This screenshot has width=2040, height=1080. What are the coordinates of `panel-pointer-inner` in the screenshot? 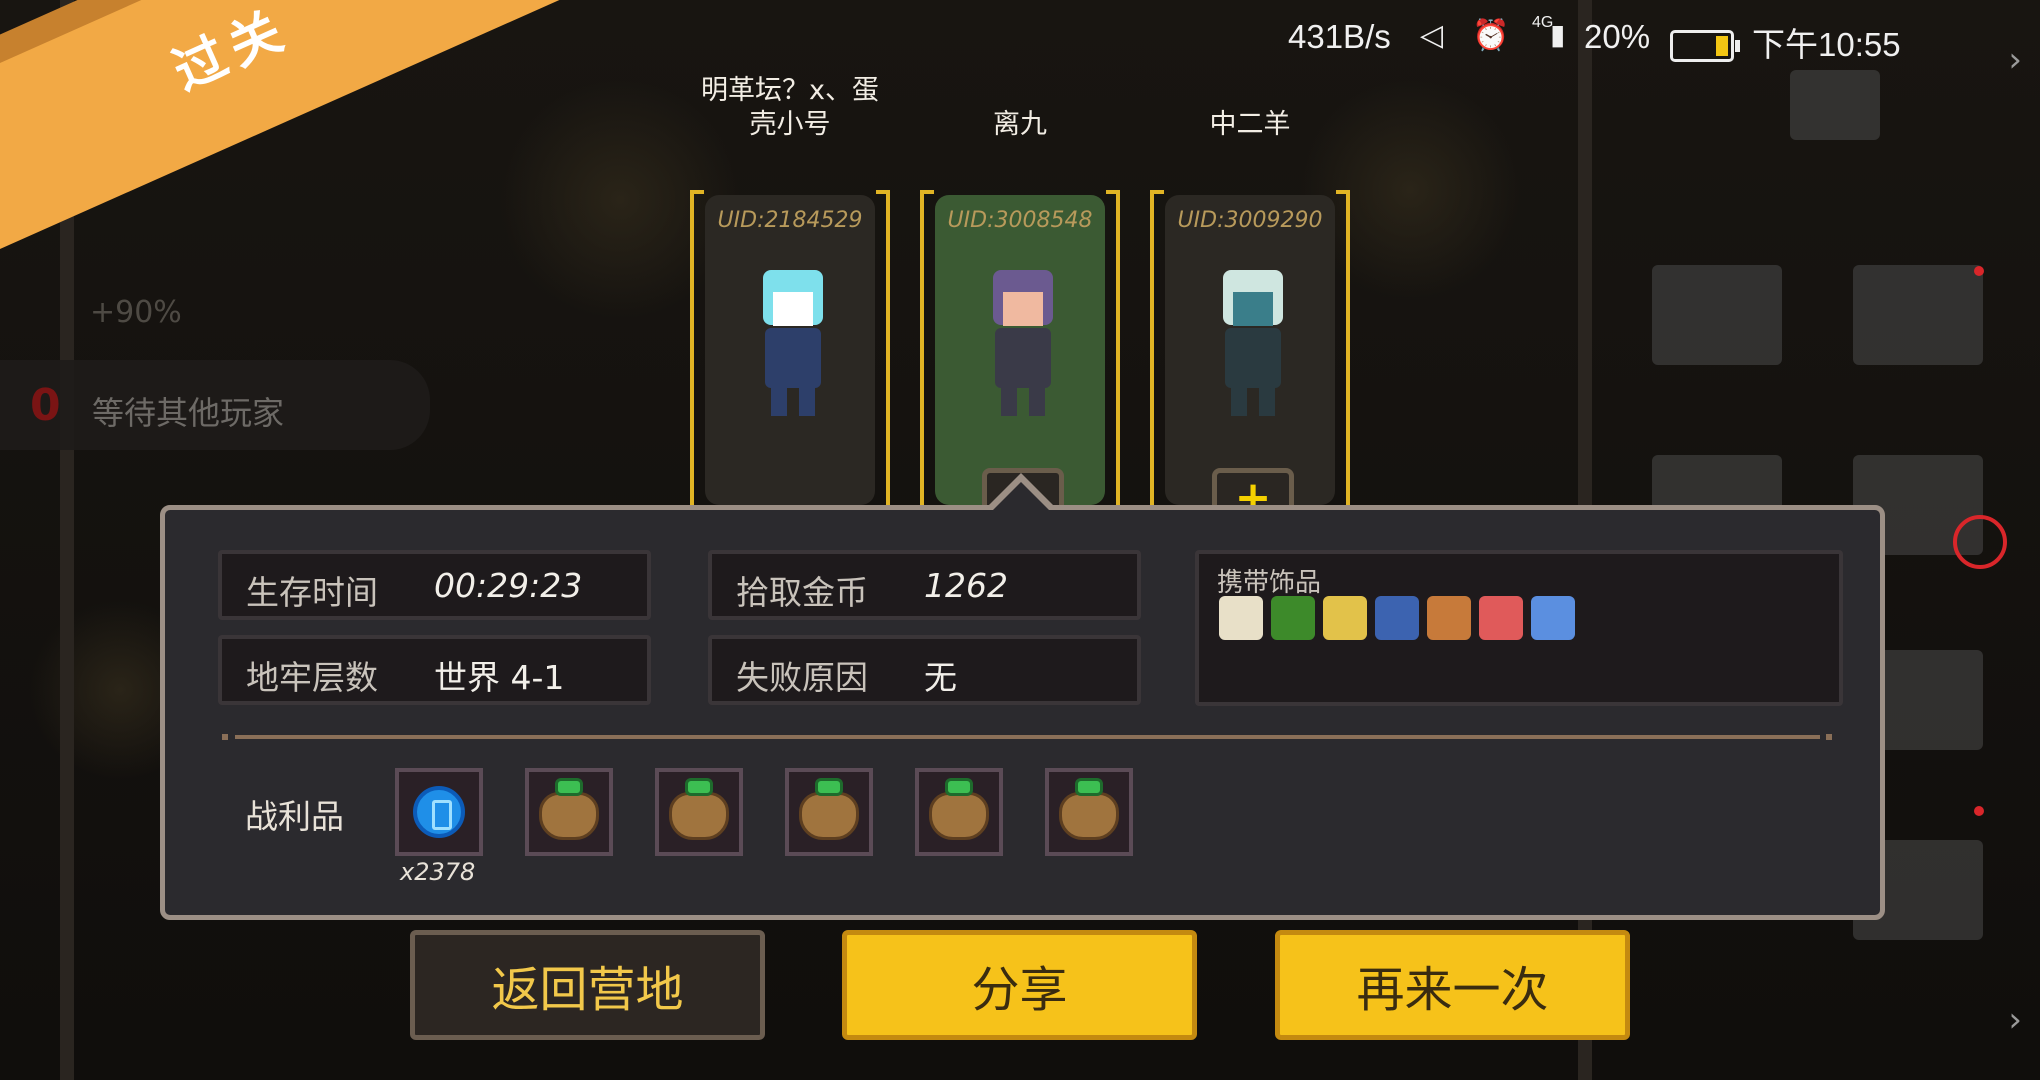 It's located at (1021, 496).